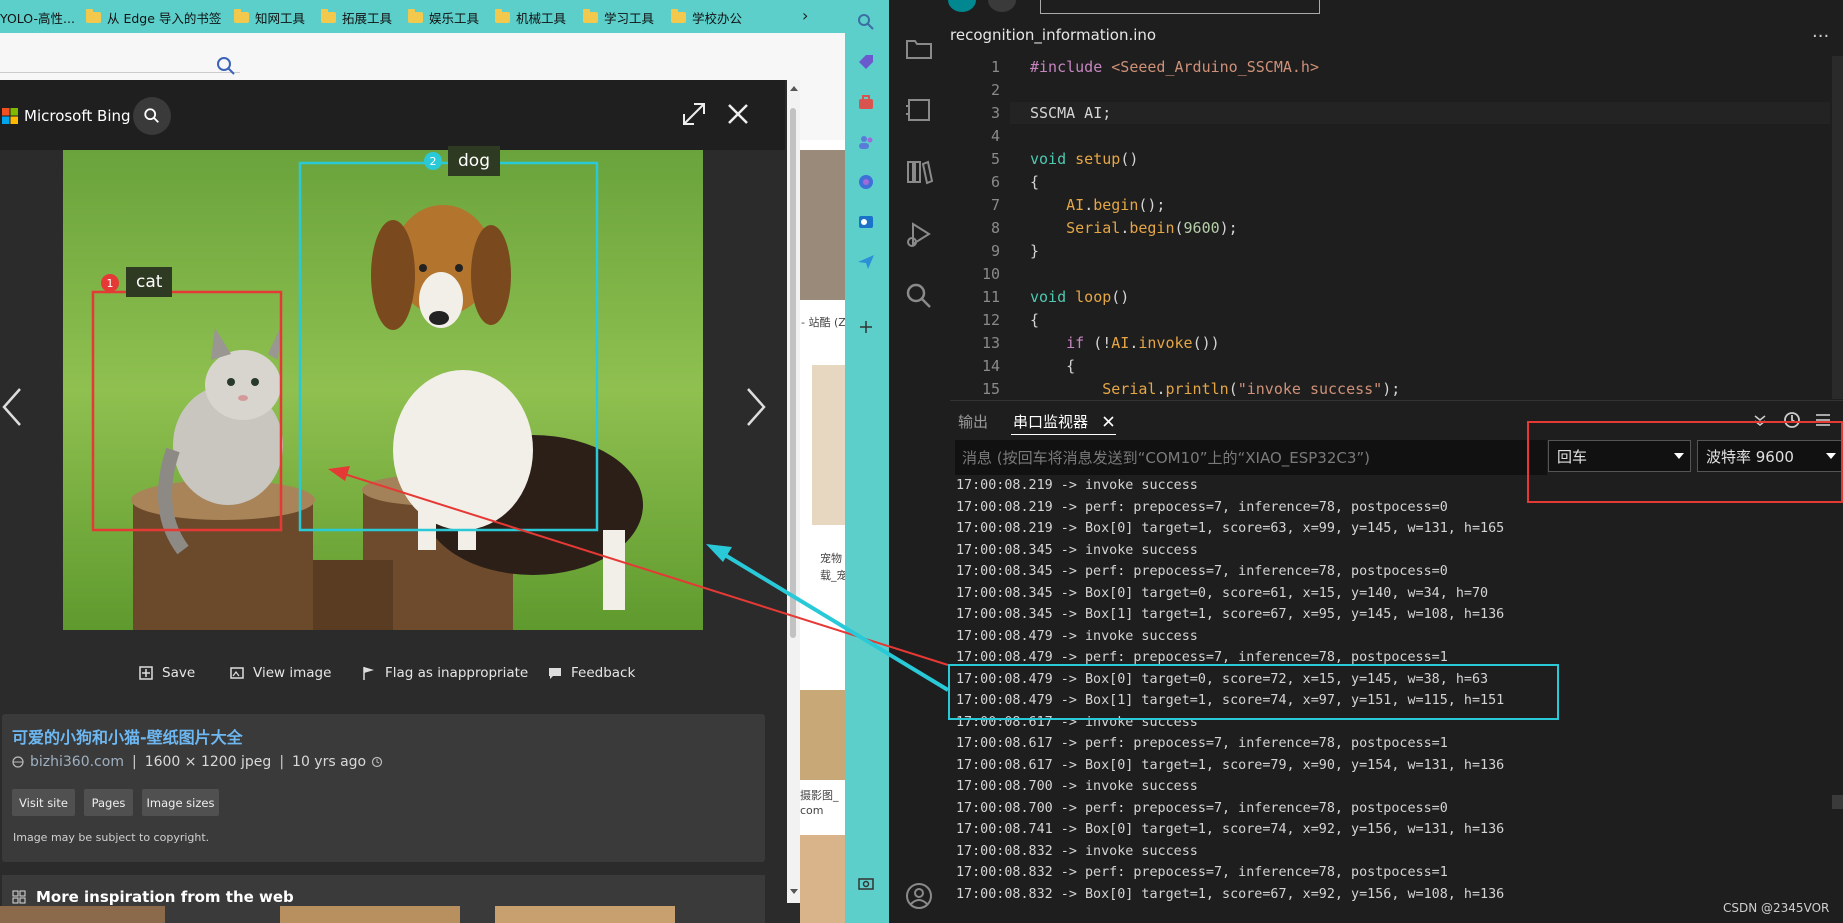  I want to click on board-selector, so click(1180, 7).